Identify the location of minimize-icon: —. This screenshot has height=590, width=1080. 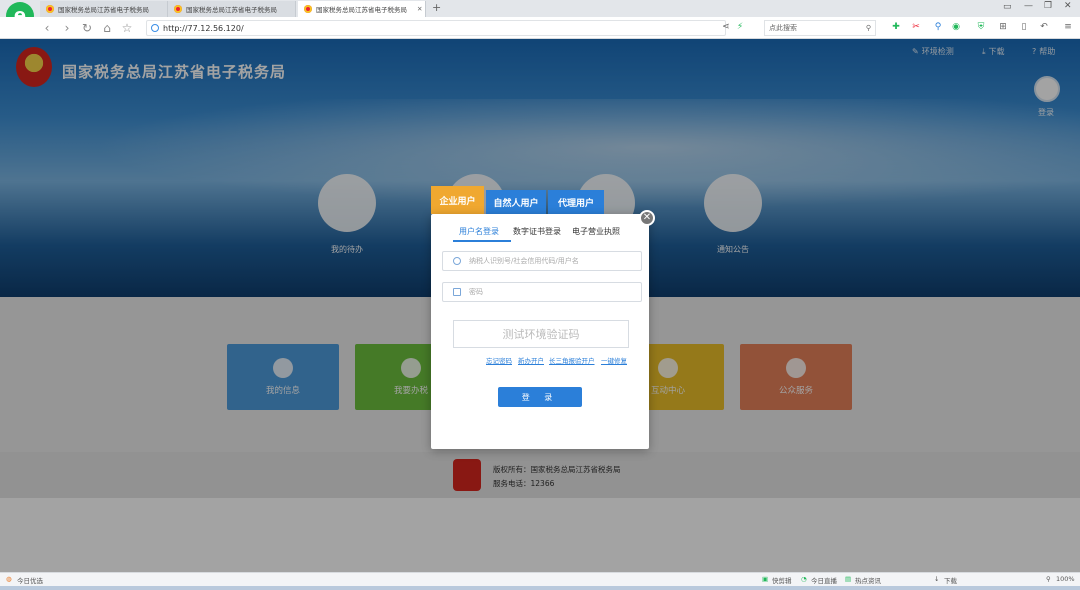
(1028, 6).